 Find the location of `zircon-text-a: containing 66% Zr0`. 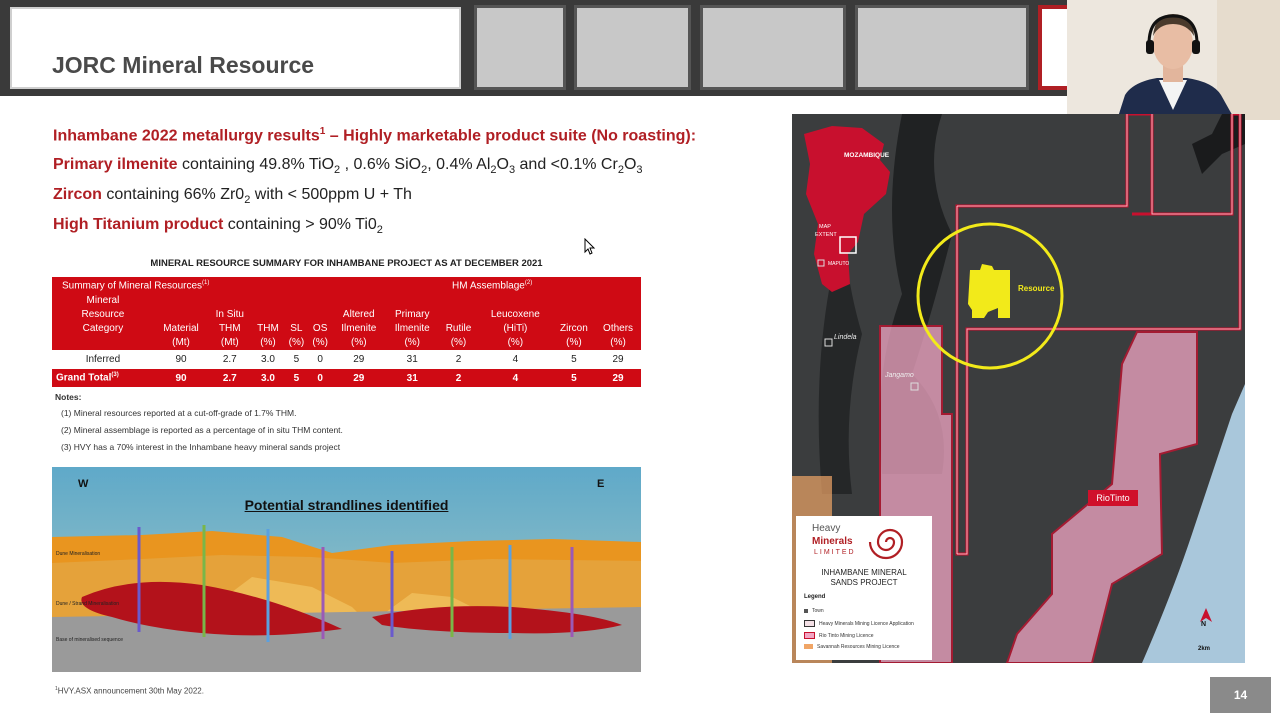

zircon-text-a: containing 66% Zr0 is located at coordinates (173, 194).